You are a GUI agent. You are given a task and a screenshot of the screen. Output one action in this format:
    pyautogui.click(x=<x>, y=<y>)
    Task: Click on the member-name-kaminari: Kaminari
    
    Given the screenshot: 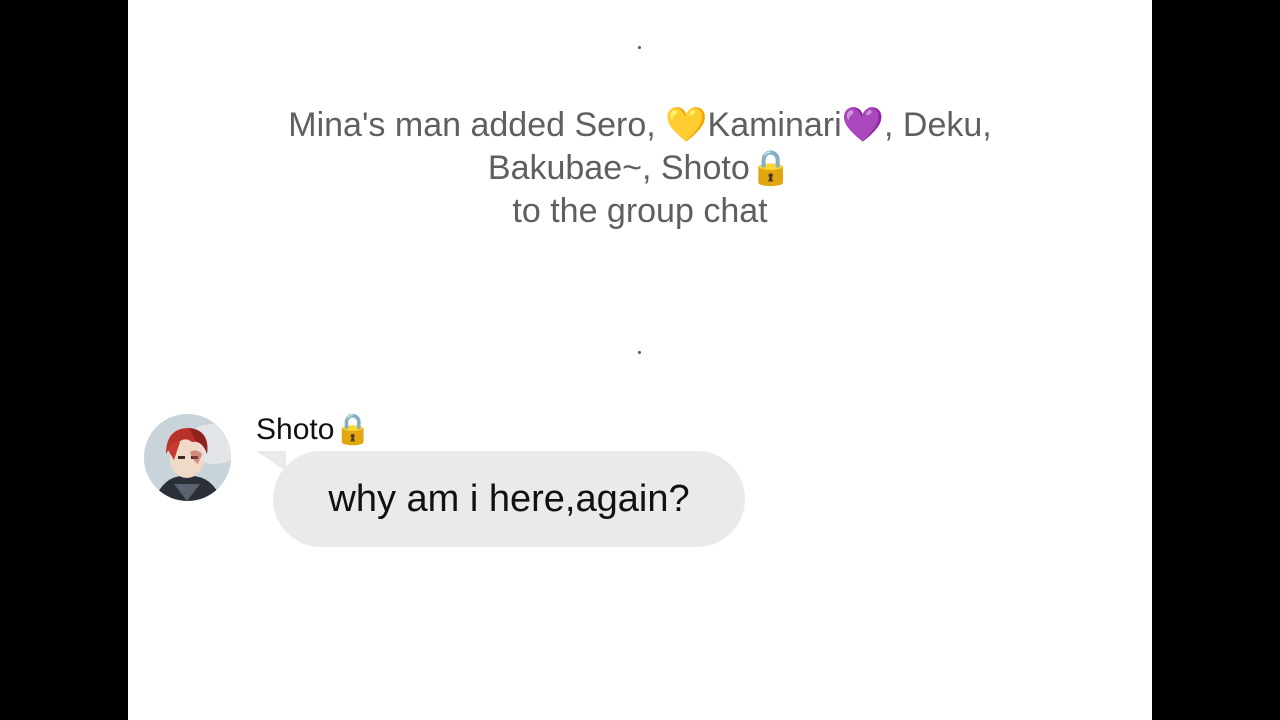 What is the action you would take?
    pyautogui.click(x=774, y=125)
    